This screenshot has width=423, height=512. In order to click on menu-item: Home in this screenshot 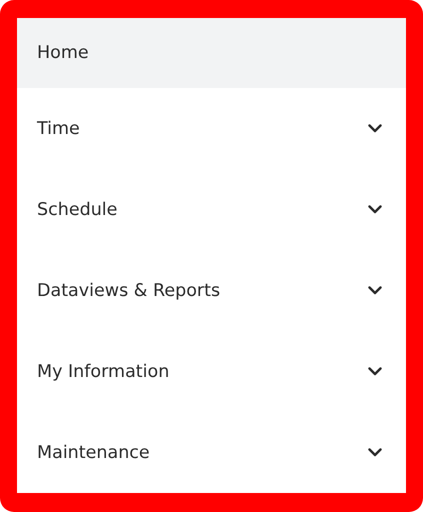, I will do `click(211, 53)`.